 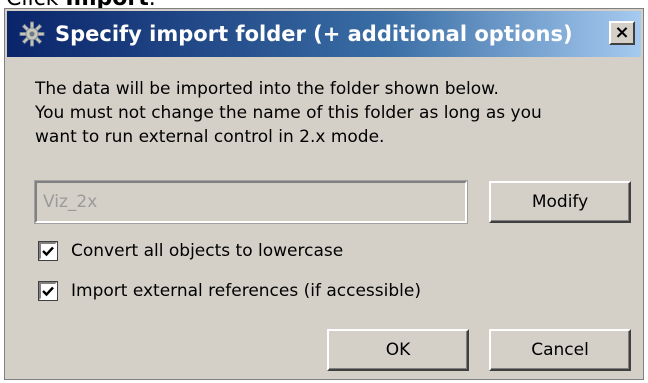 I want to click on close-button: ×, so click(x=622, y=33).